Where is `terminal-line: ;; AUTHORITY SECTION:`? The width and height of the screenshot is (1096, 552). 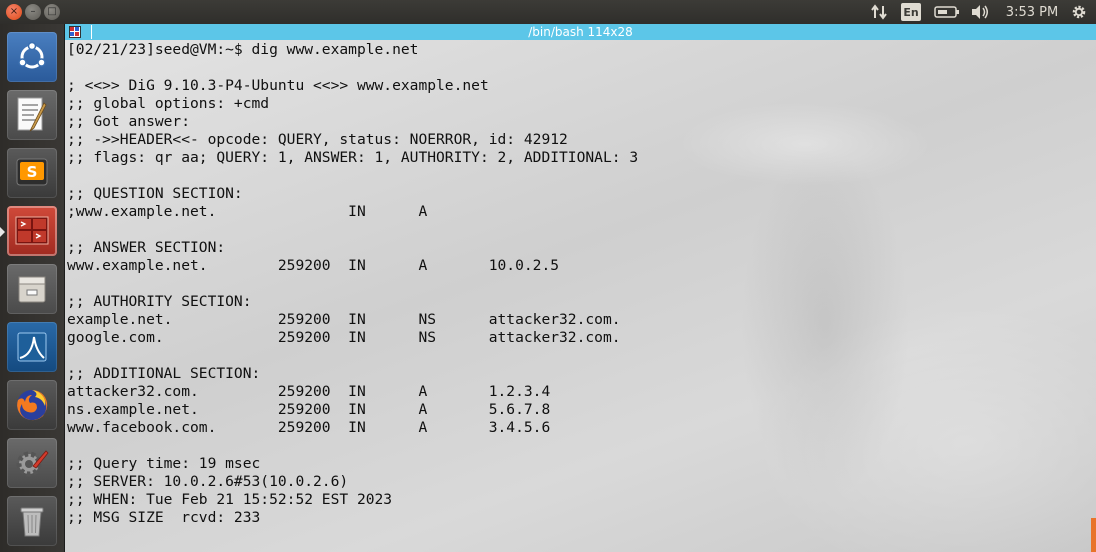 terminal-line: ;; AUTHORITY SECTION: is located at coordinates (159, 301).